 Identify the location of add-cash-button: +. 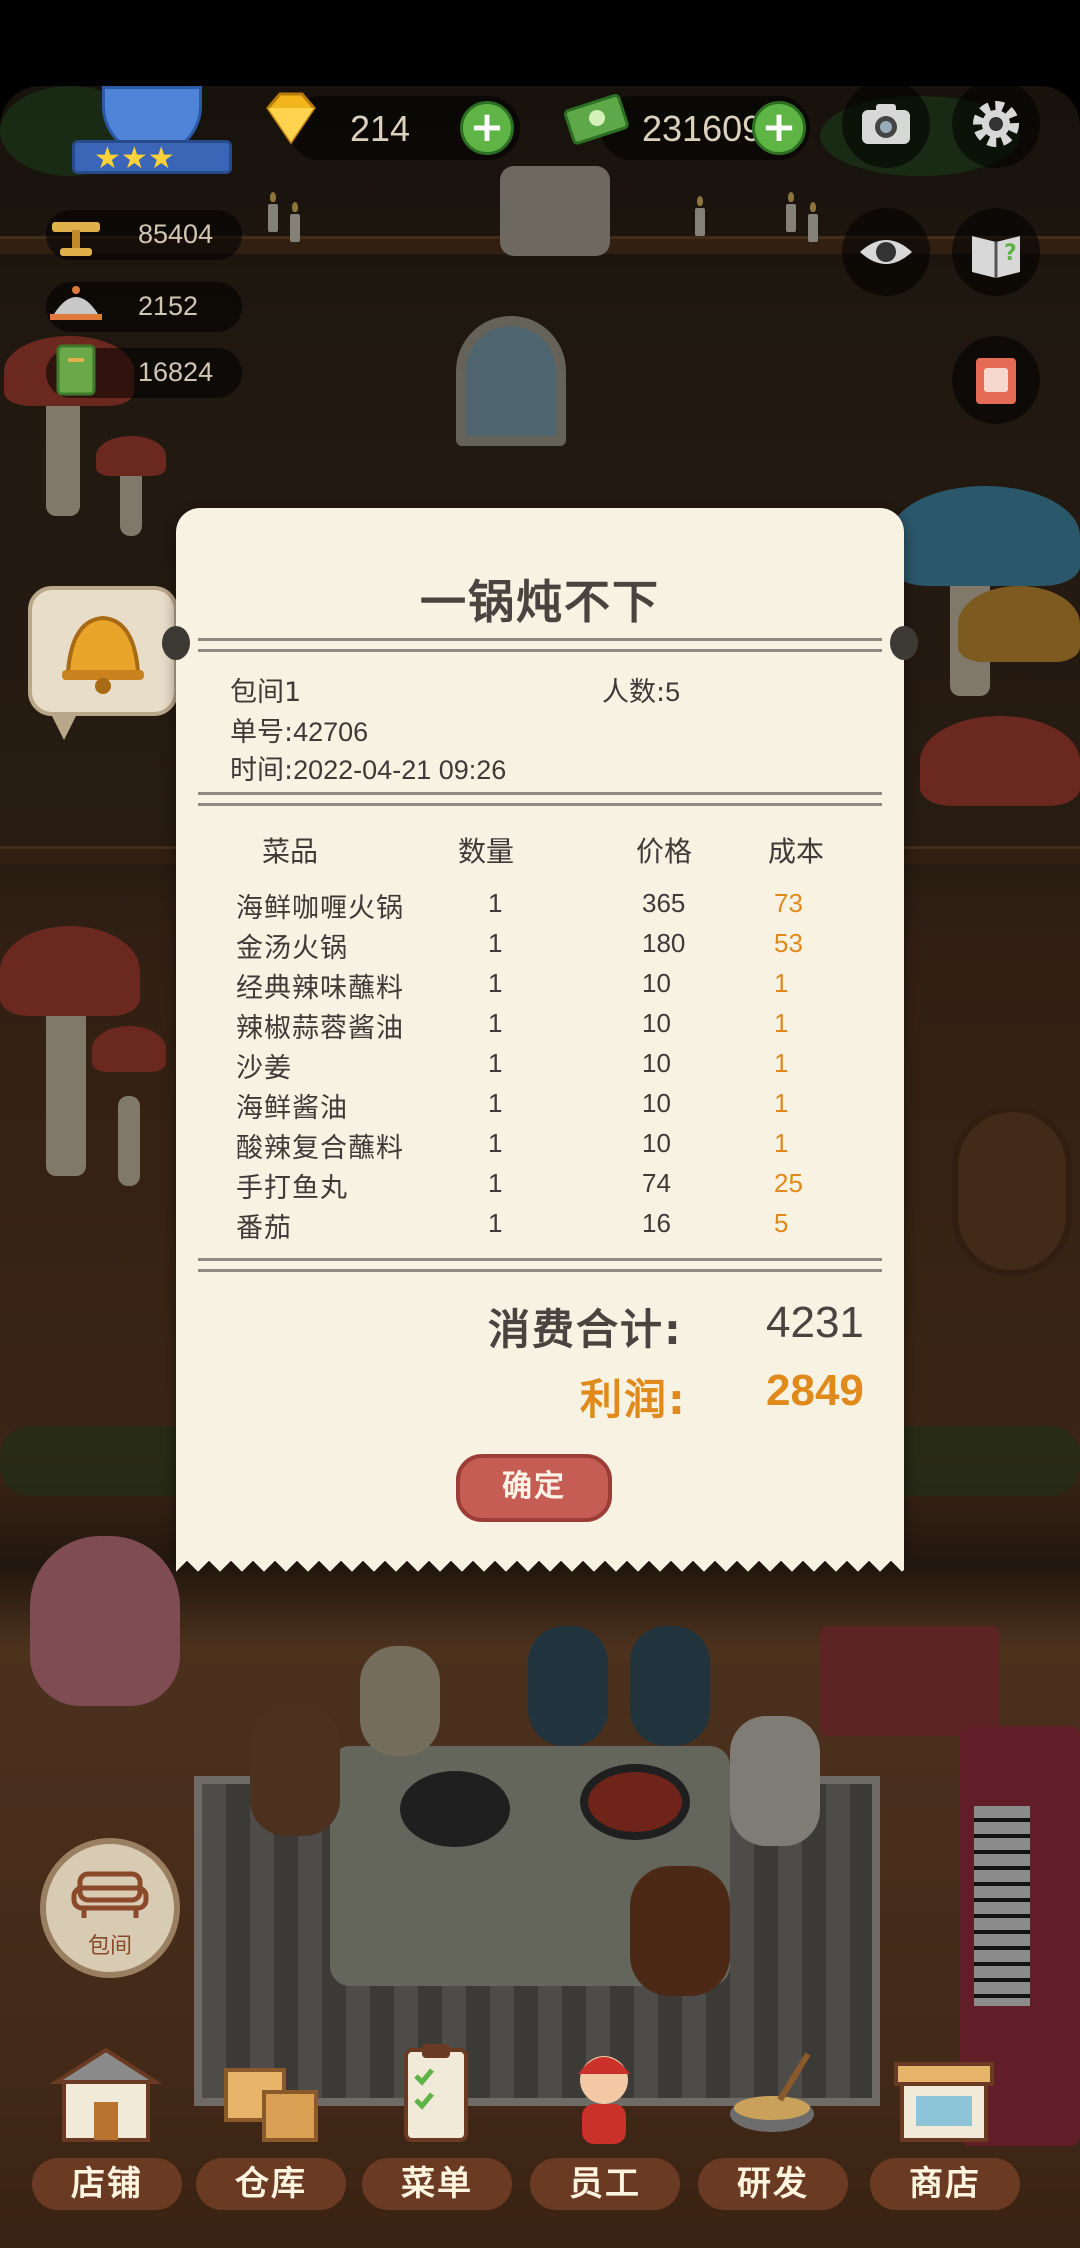
(779, 128).